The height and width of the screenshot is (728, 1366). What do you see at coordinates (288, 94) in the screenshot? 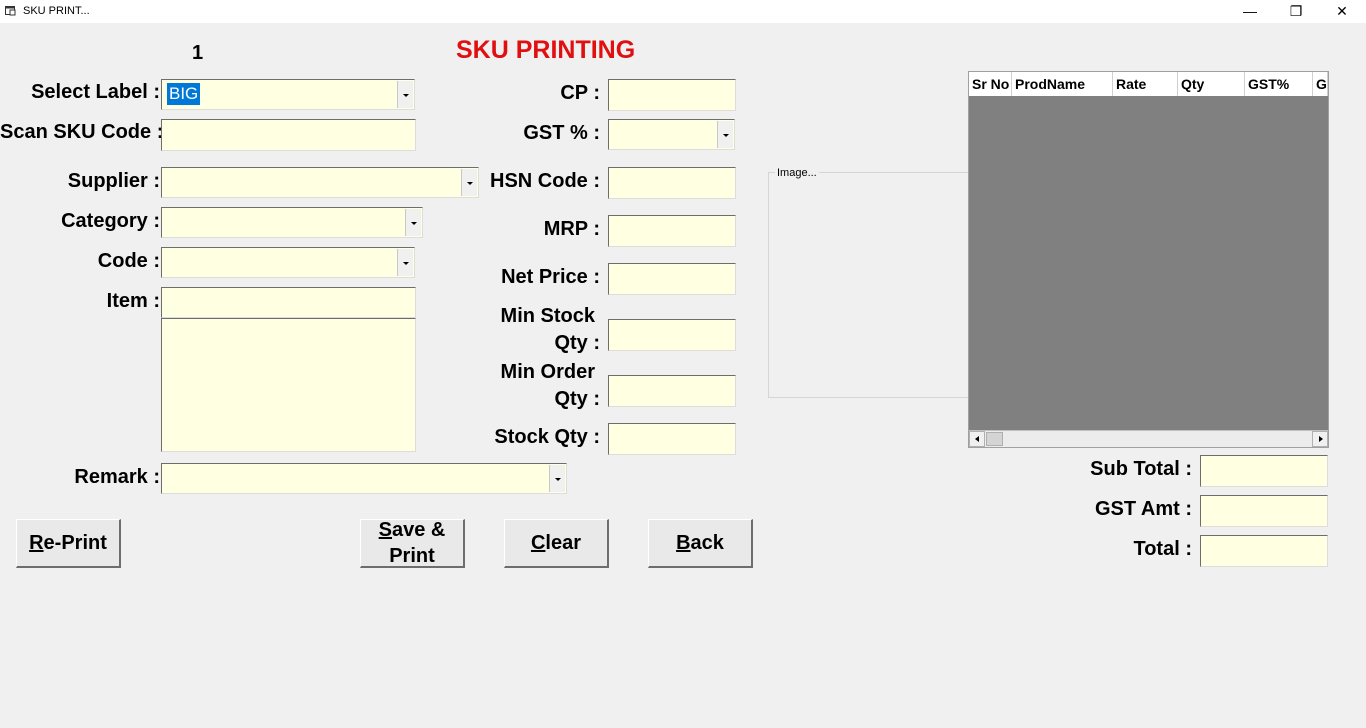
I see `select-label-combo: BIG` at bounding box center [288, 94].